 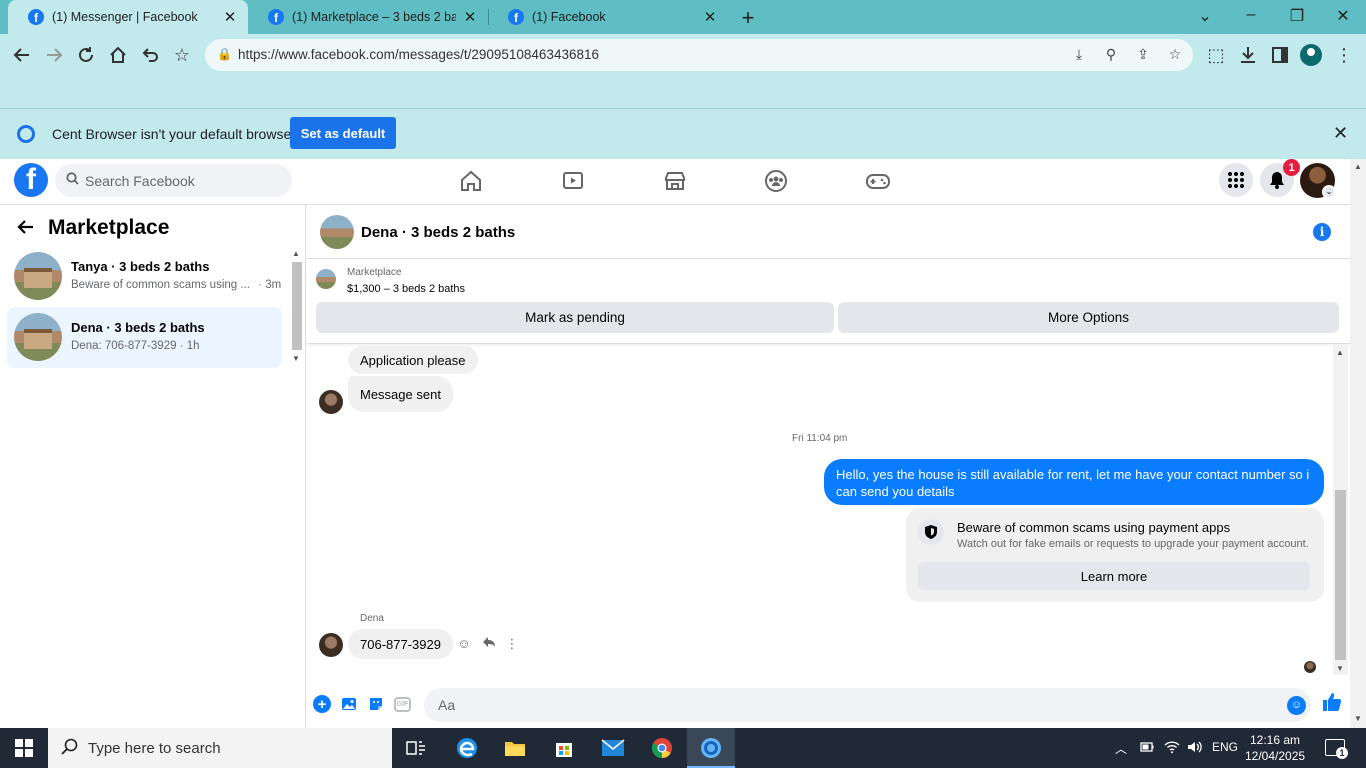 What do you see at coordinates (776, 181) in the screenshot?
I see `groups-nav-icon` at bounding box center [776, 181].